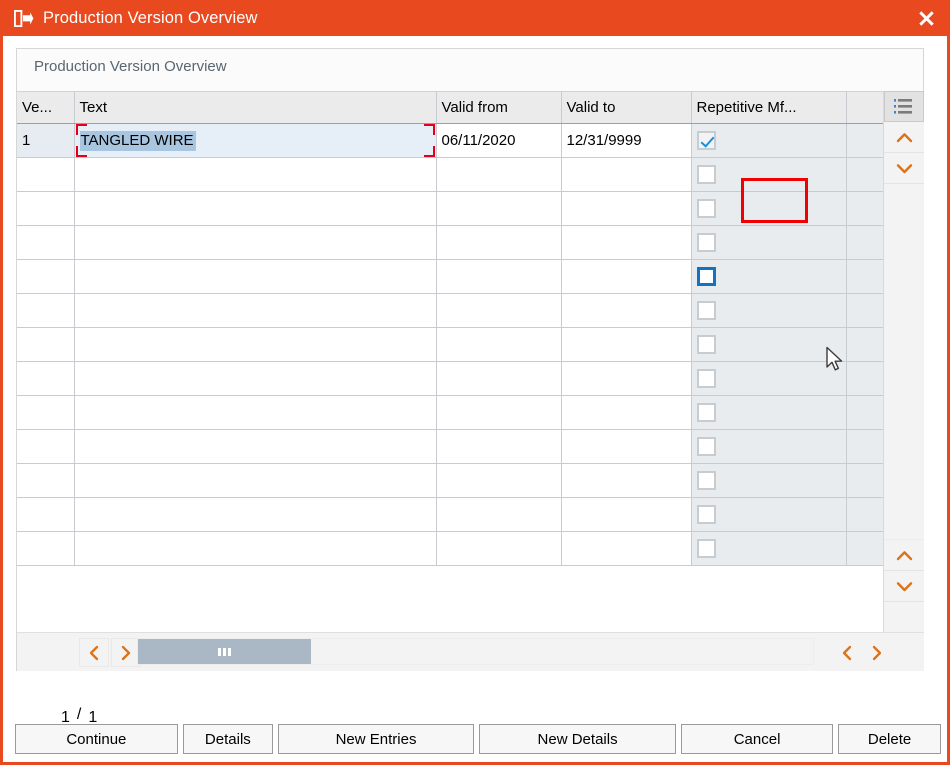 The height and width of the screenshot is (765, 950). Describe the element at coordinates (904, 137) in the screenshot. I see `scroll-up-button-top` at that location.